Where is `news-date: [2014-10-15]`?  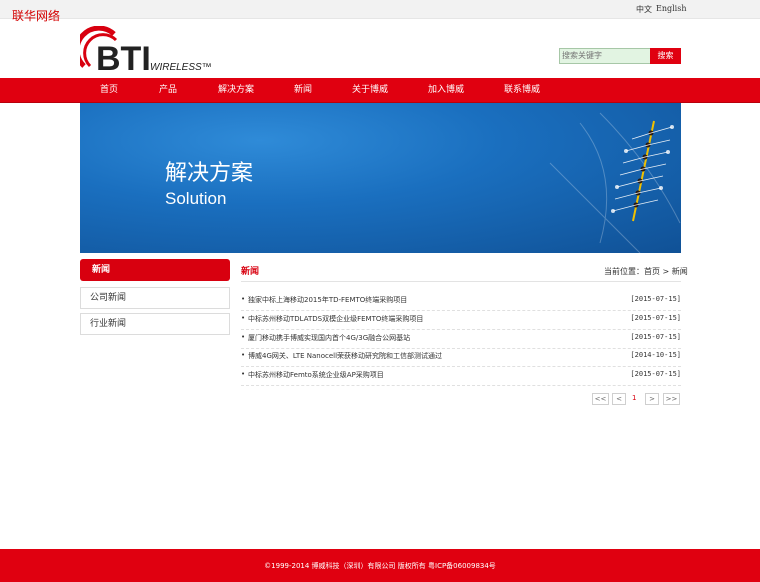
news-date: [2014-10-15] is located at coordinates (655, 355).